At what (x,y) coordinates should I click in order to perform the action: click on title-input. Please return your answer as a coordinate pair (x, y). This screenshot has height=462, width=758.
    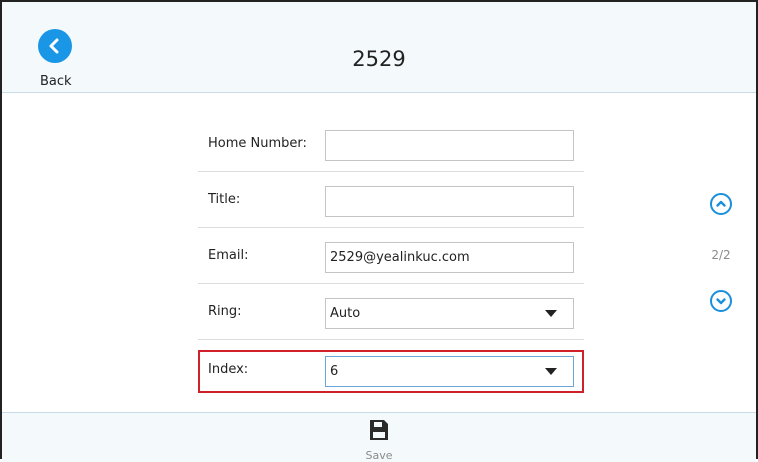
    Looking at the image, I should click on (449, 201).